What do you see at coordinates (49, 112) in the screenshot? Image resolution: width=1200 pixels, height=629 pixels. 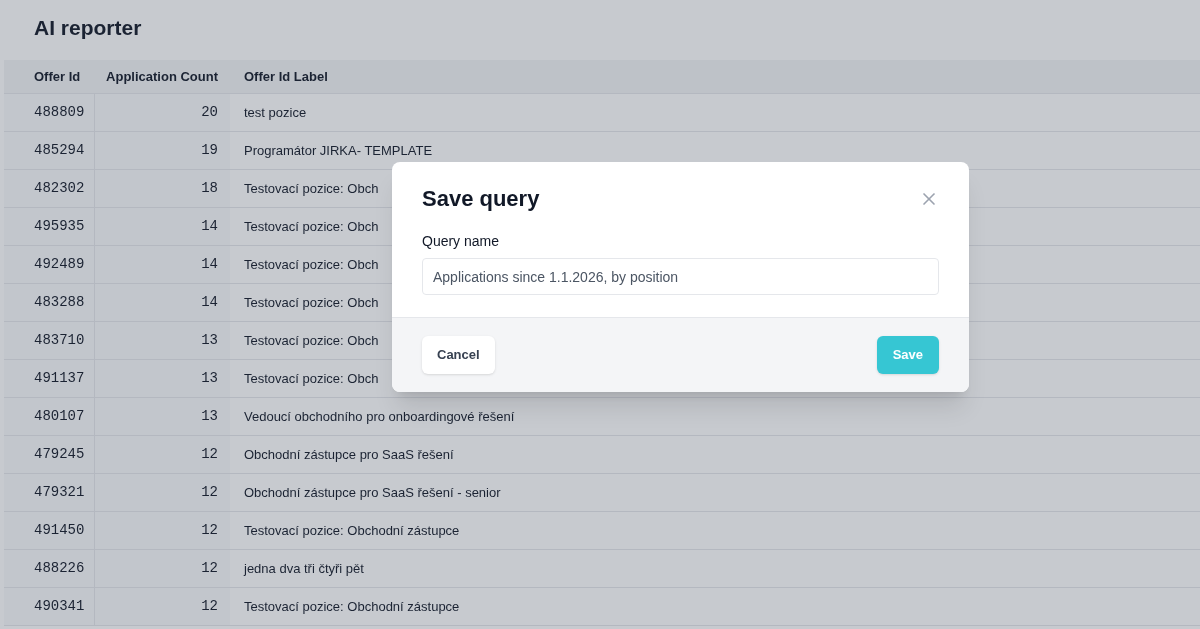 I see `table-cell: 488809` at bounding box center [49, 112].